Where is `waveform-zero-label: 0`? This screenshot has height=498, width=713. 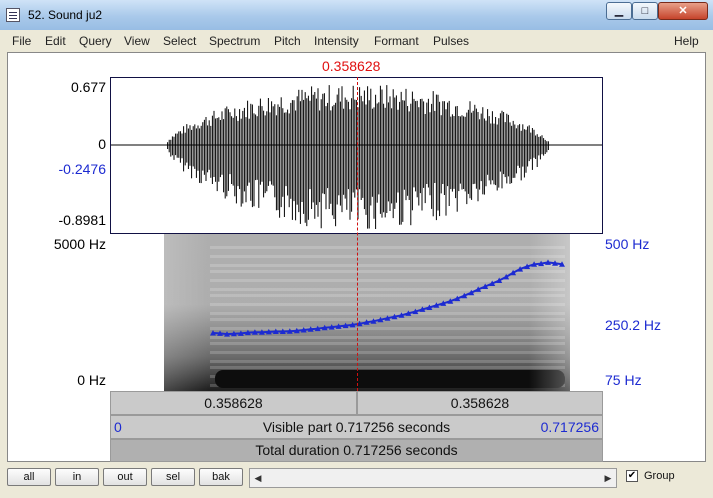 waveform-zero-label: 0 is located at coordinates (102, 144).